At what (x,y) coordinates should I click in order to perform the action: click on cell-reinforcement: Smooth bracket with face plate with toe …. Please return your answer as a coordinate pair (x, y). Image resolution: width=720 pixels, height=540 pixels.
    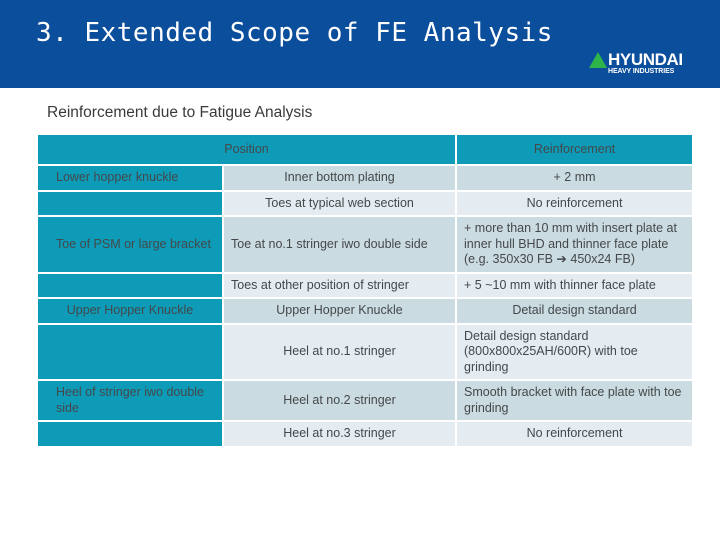
    Looking at the image, I should click on (575, 400).